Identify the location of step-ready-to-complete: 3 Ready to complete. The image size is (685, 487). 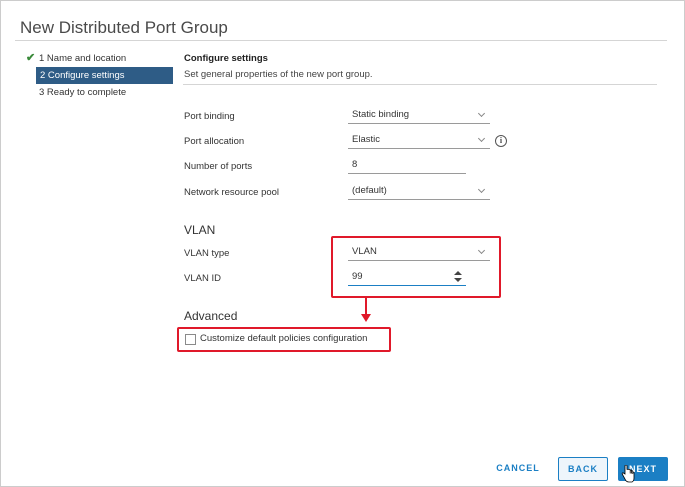
(98, 92).